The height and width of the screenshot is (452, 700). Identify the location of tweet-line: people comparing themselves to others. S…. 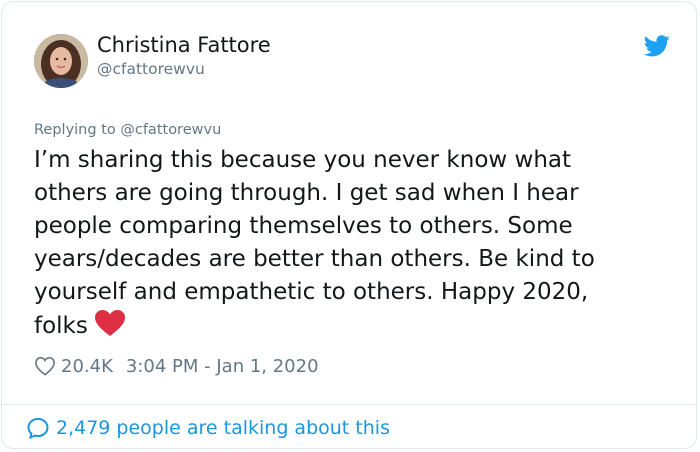
(303, 226).